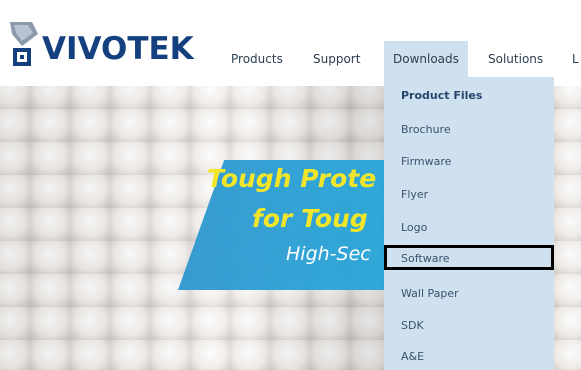 The height and width of the screenshot is (370, 581). Describe the element at coordinates (441, 96) in the screenshot. I see `menu-item-product-files: Product Files` at that location.